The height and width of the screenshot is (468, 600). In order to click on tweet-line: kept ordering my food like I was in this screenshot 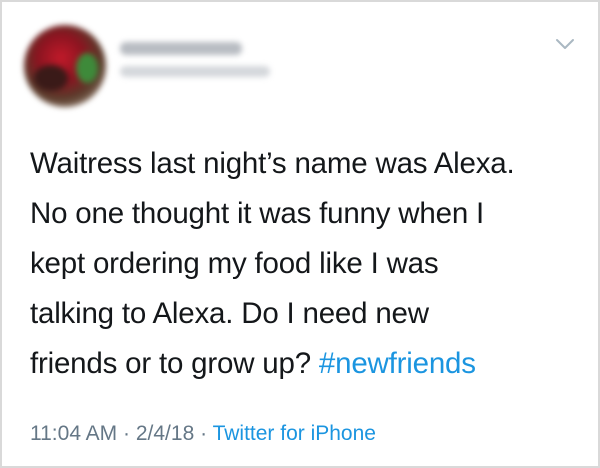, I will do `click(234, 263)`.